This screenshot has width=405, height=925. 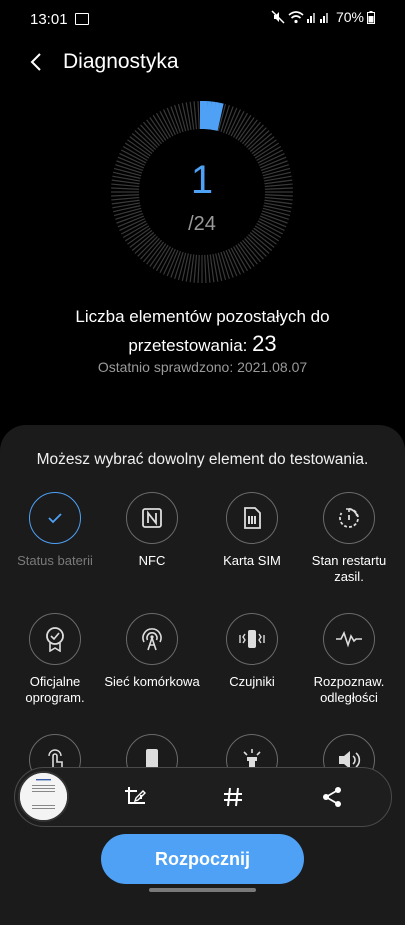 What do you see at coordinates (202, 62) in the screenshot?
I see `app-bar: Diagnostyka` at bounding box center [202, 62].